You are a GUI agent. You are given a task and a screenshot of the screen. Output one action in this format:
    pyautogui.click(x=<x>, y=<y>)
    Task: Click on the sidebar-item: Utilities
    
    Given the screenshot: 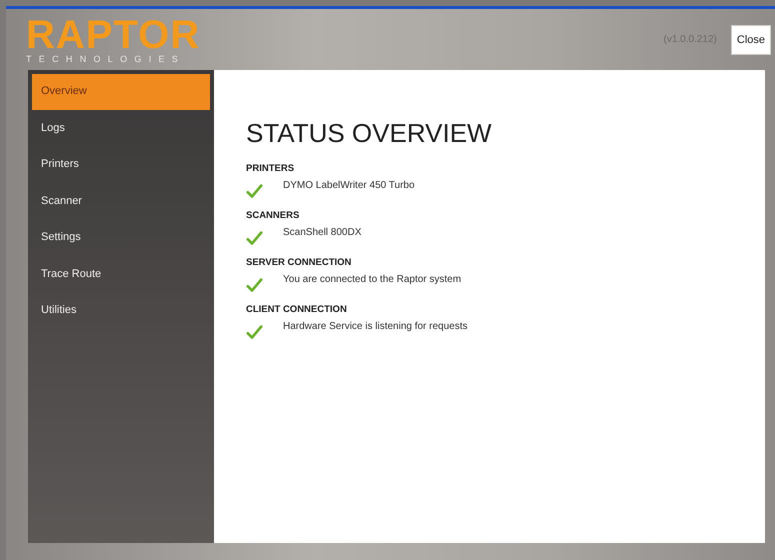 What is the action you would take?
    pyautogui.click(x=121, y=310)
    